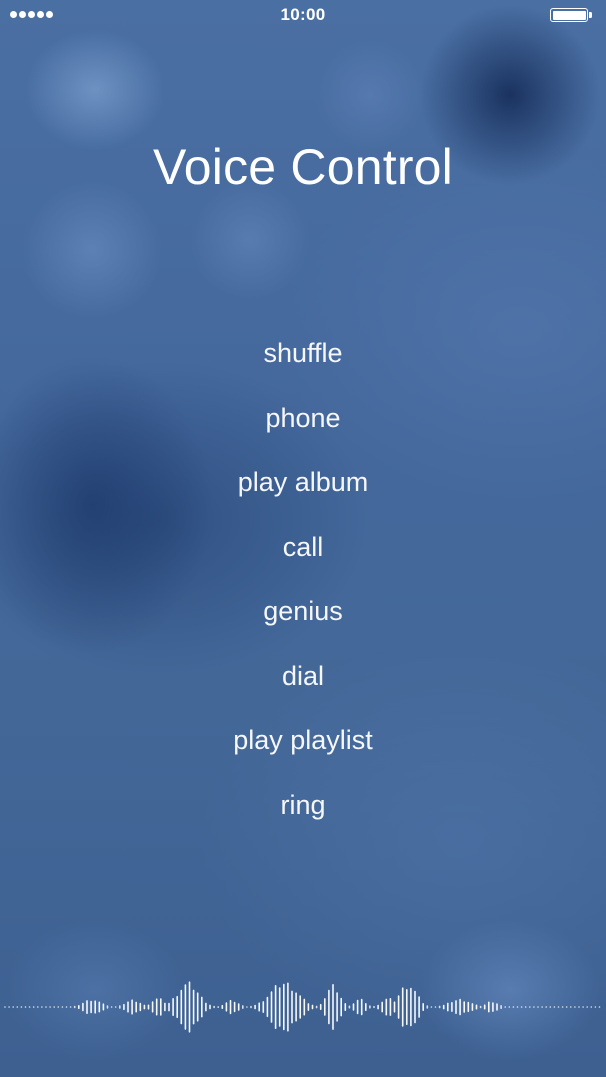  Describe the element at coordinates (303, 482) in the screenshot. I see `command-play-album: play album` at that location.